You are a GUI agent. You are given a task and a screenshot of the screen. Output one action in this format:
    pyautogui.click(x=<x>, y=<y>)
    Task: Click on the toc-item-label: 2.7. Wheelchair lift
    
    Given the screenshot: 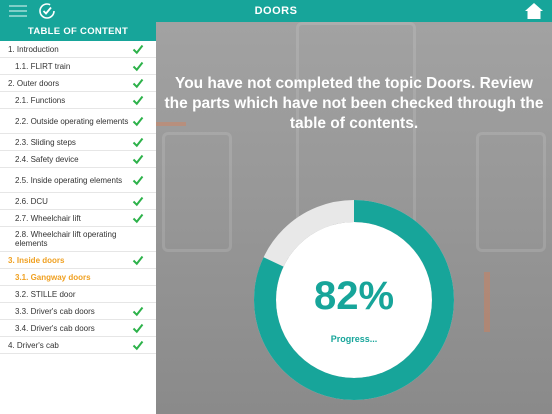 What is the action you would take?
    pyautogui.click(x=48, y=218)
    